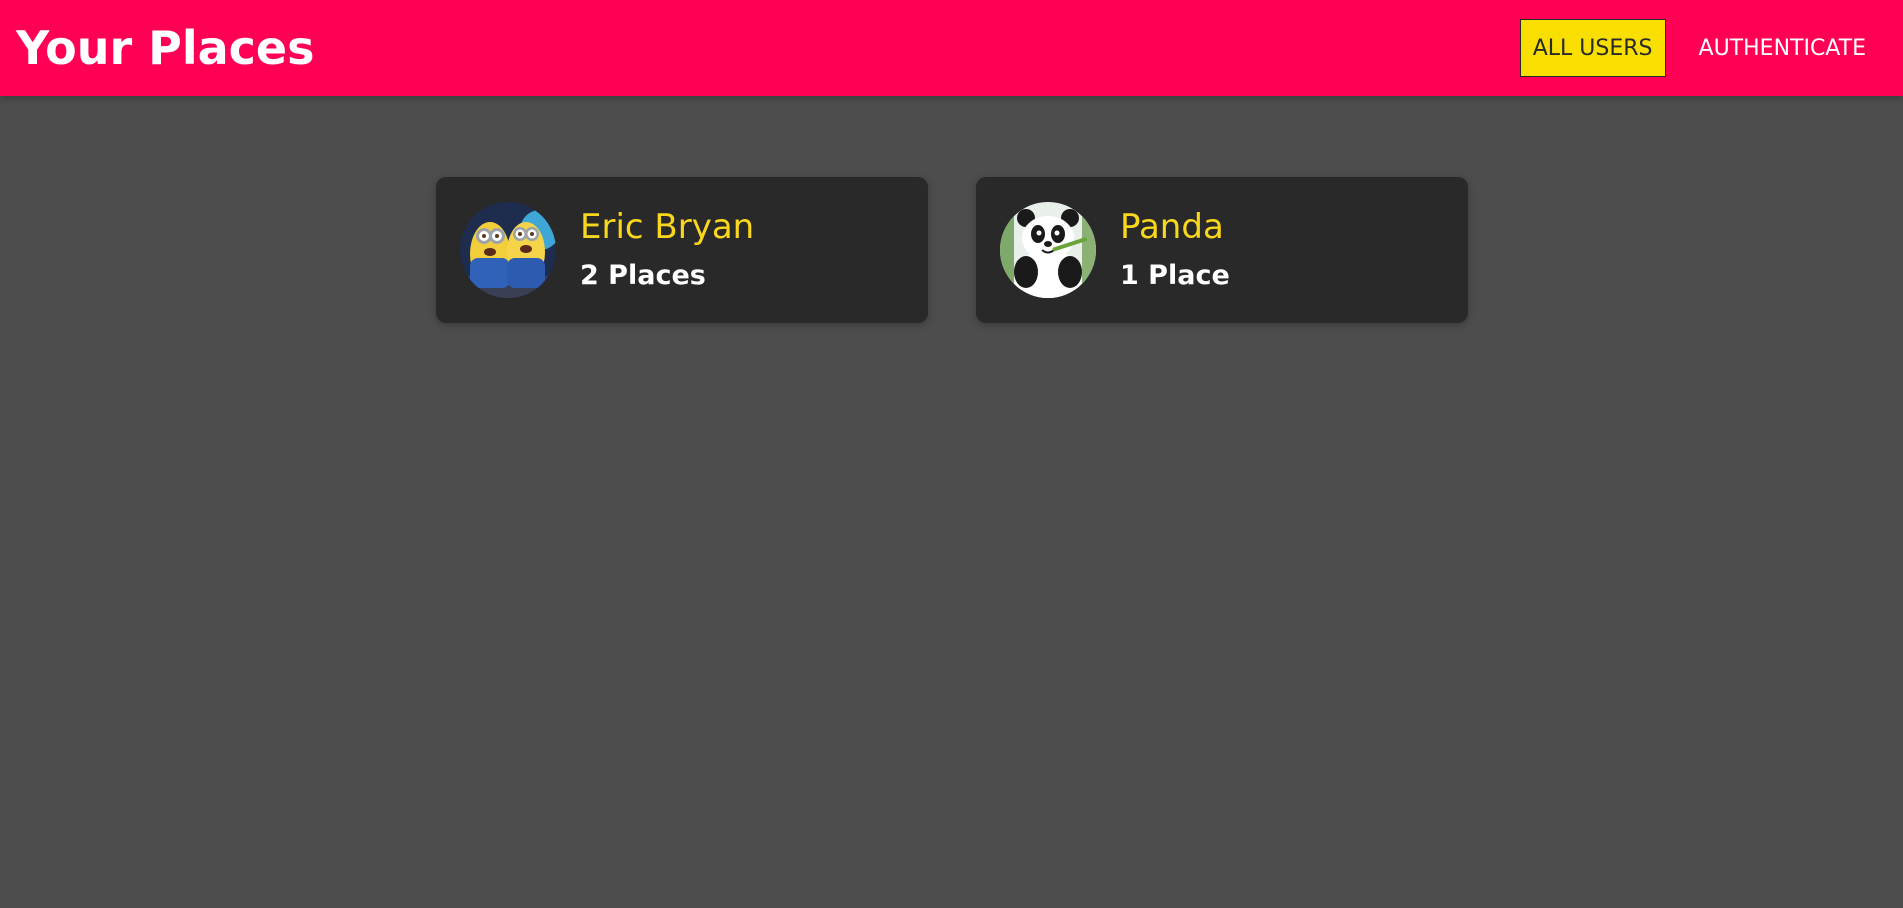 This screenshot has width=1903, height=908. I want to click on main-navigation: ALL USERS AUTHENTICATE, so click(1699, 48).